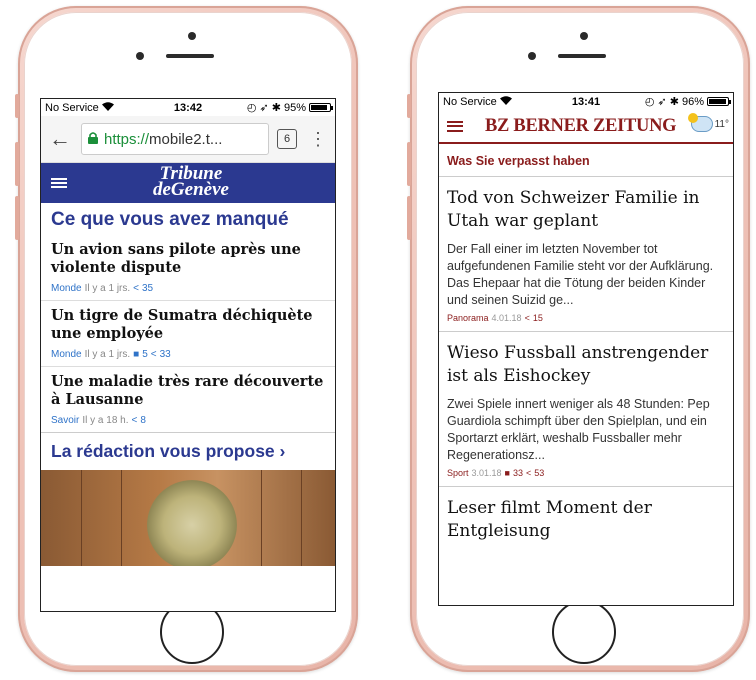 The image size is (756, 680). I want to click on propose-section-title: La rédaction vous propose ›, so click(188, 451).